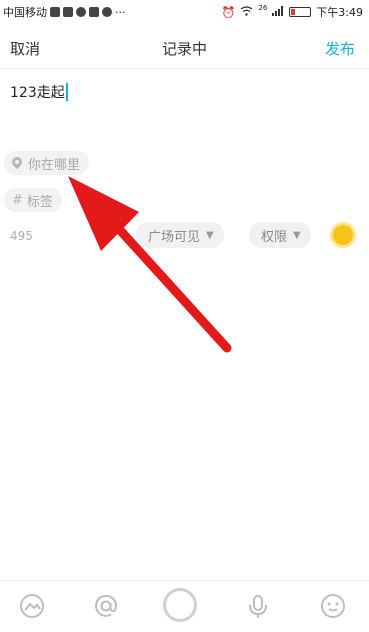  What do you see at coordinates (258, 606) in the screenshot?
I see `mic-icon` at bounding box center [258, 606].